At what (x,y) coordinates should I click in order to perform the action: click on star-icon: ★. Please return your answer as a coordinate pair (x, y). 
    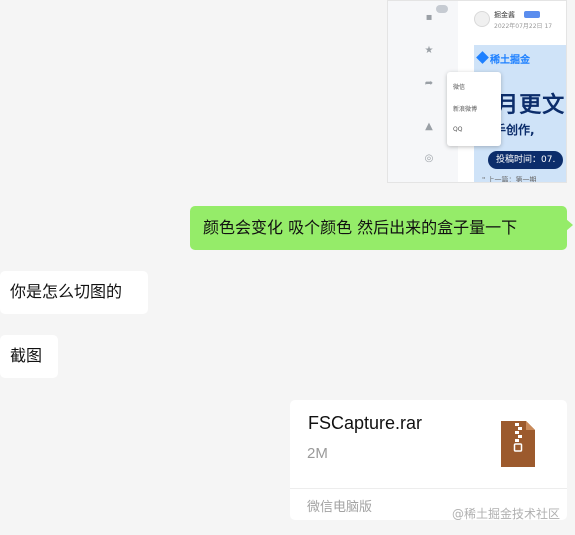
    Looking at the image, I should click on (429, 50).